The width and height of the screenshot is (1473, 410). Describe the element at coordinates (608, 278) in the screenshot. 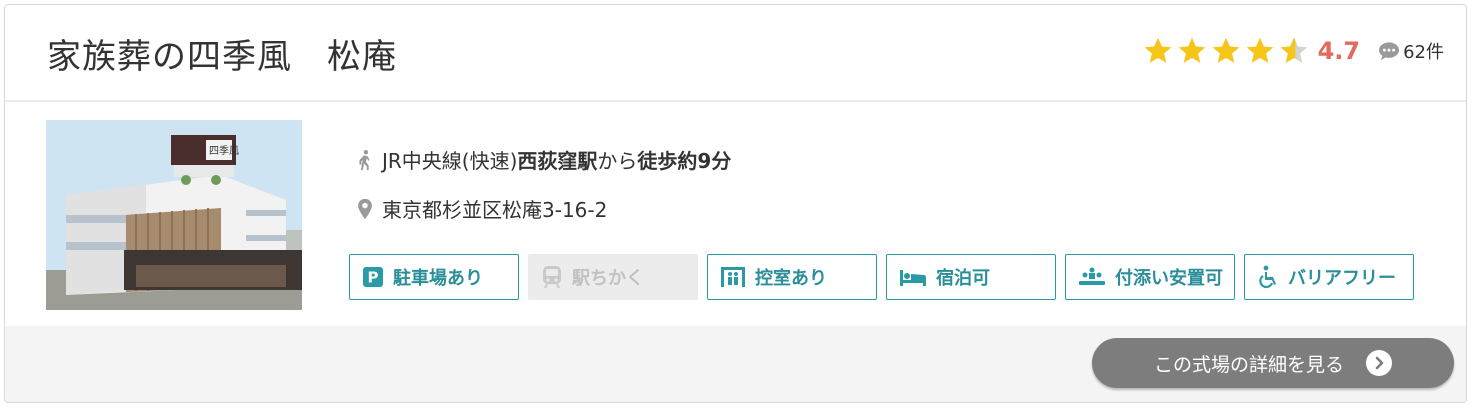

I see `feature-near-station-label: 駅ちかく` at that location.